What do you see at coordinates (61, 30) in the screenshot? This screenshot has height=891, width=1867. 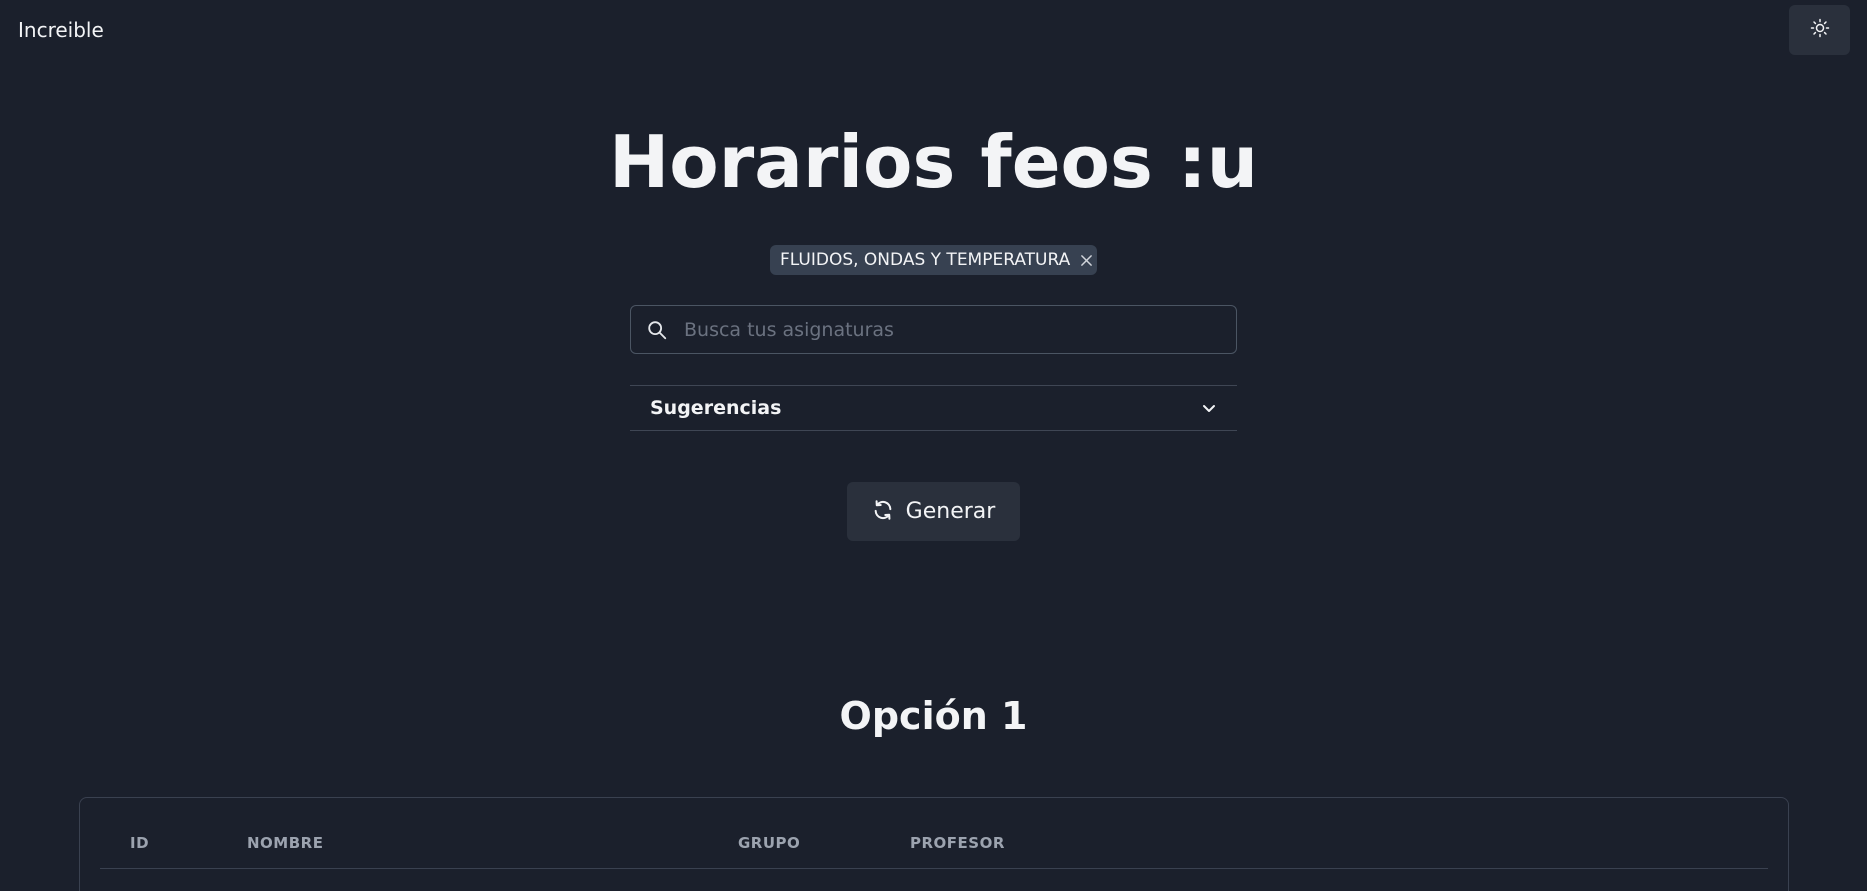 I see `brand-name: Increible` at bounding box center [61, 30].